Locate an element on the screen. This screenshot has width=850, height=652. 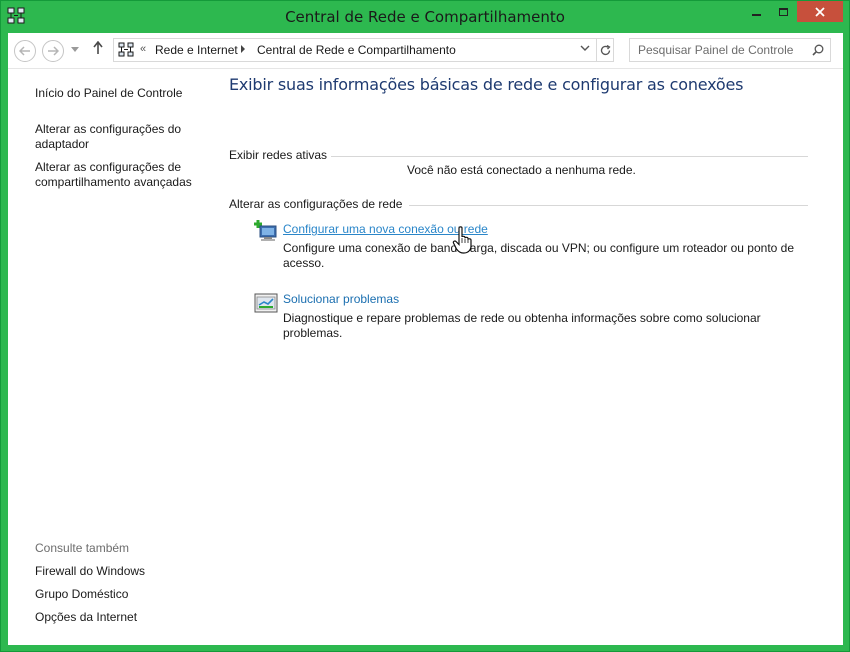
maximize-button is located at coordinates (783, 11).